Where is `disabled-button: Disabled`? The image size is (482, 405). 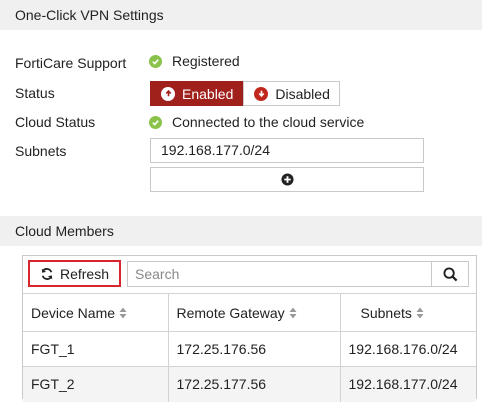
disabled-button: Disabled is located at coordinates (291, 93).